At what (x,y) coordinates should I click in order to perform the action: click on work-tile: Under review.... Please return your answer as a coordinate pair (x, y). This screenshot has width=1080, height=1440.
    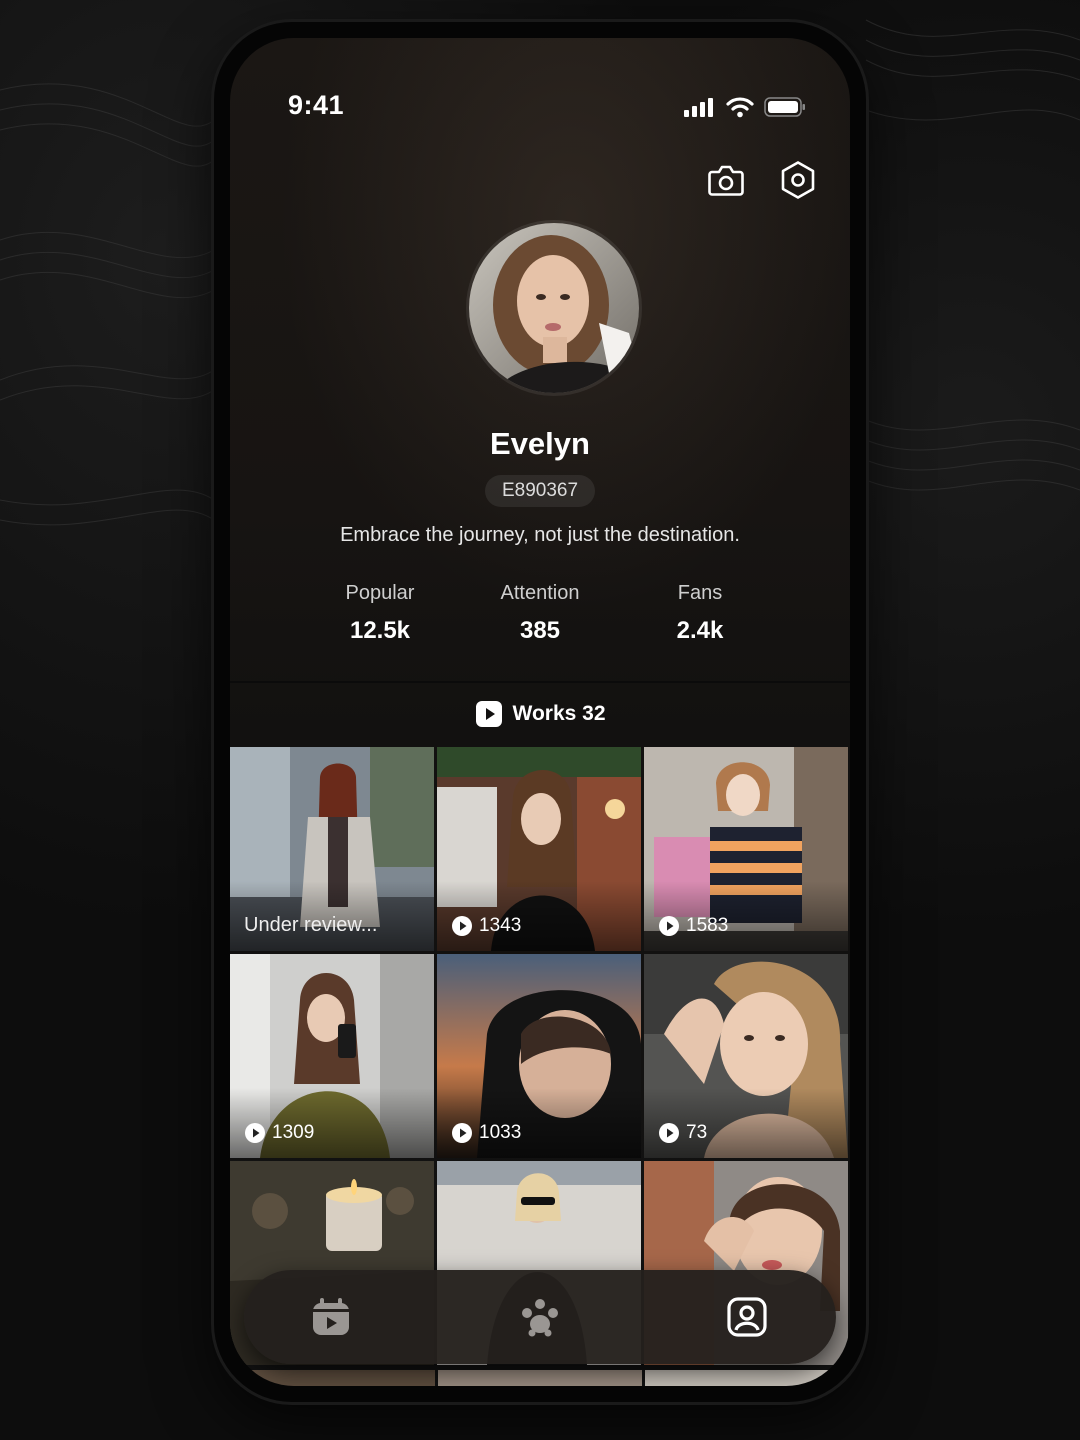
    Looking at the image, I should click on (332, 849).